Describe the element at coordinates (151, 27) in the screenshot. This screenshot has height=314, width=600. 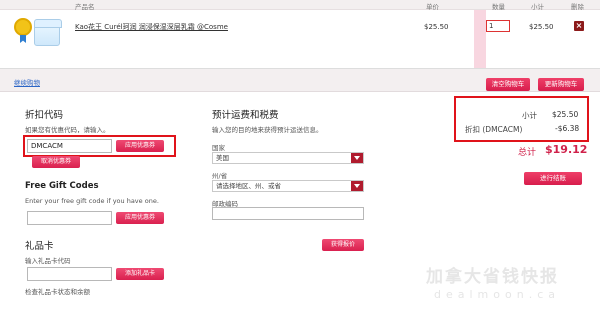
I see `product-title-link: Kao花王 Curél珂润 润浸保湿深层乳霜 @Cosme` at that location.